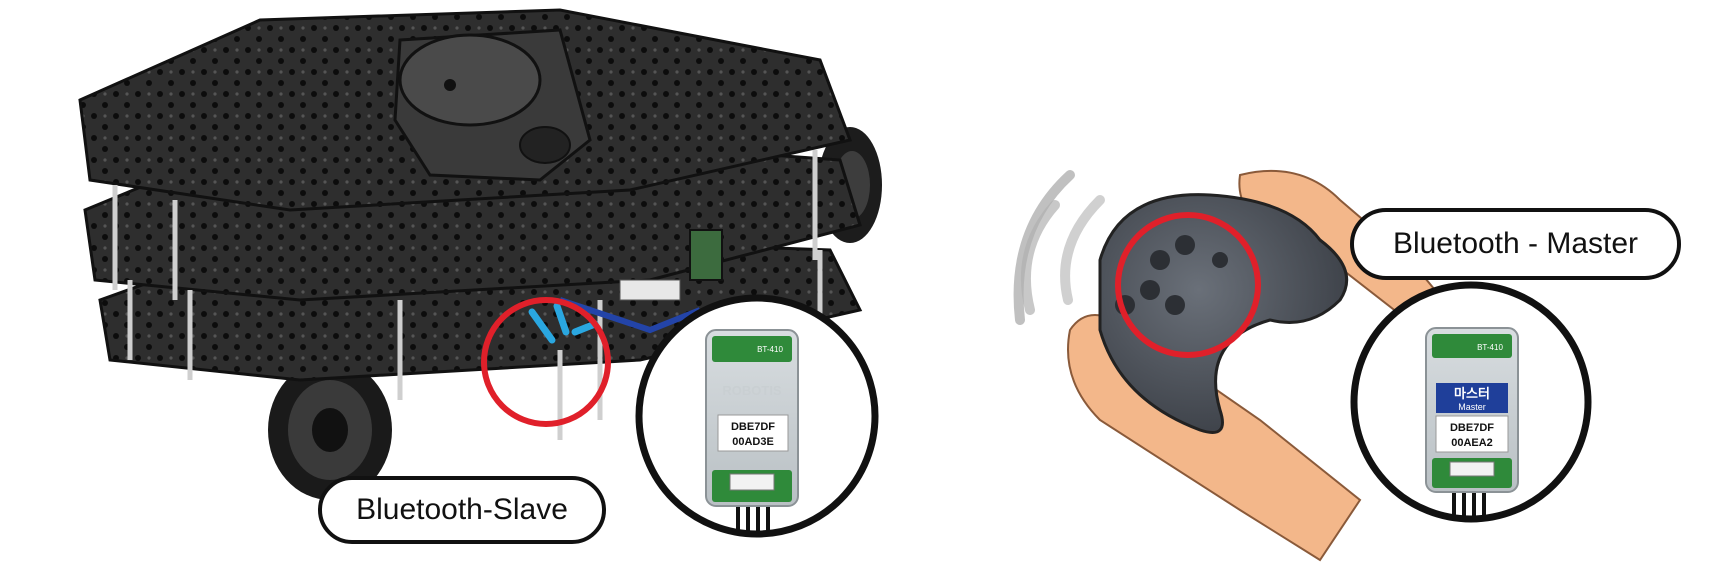 The width and height of the screenshot is (1714, 576). What do you see at coordinates (1472, 394) in the screenshot?
I see `master-tag-korean: 마스터` at bounding box center [1472, 394].